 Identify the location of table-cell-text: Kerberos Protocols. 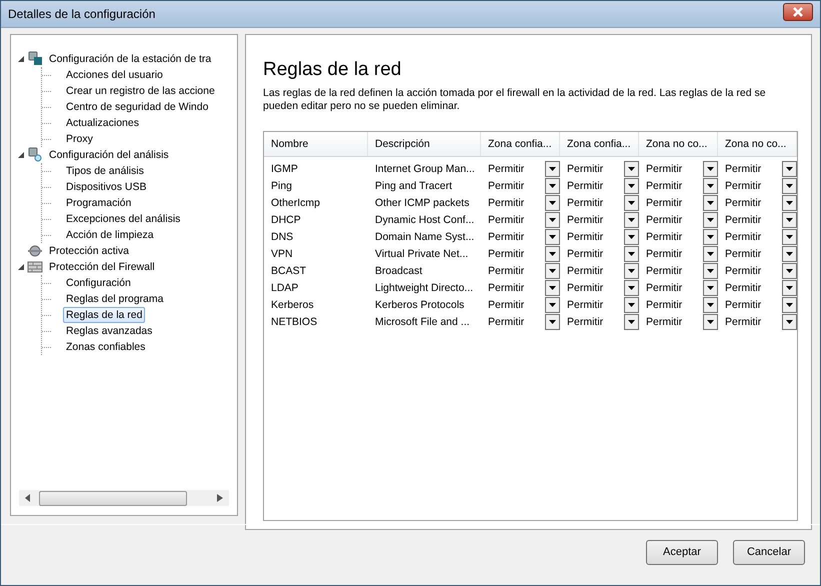
(420, 305).